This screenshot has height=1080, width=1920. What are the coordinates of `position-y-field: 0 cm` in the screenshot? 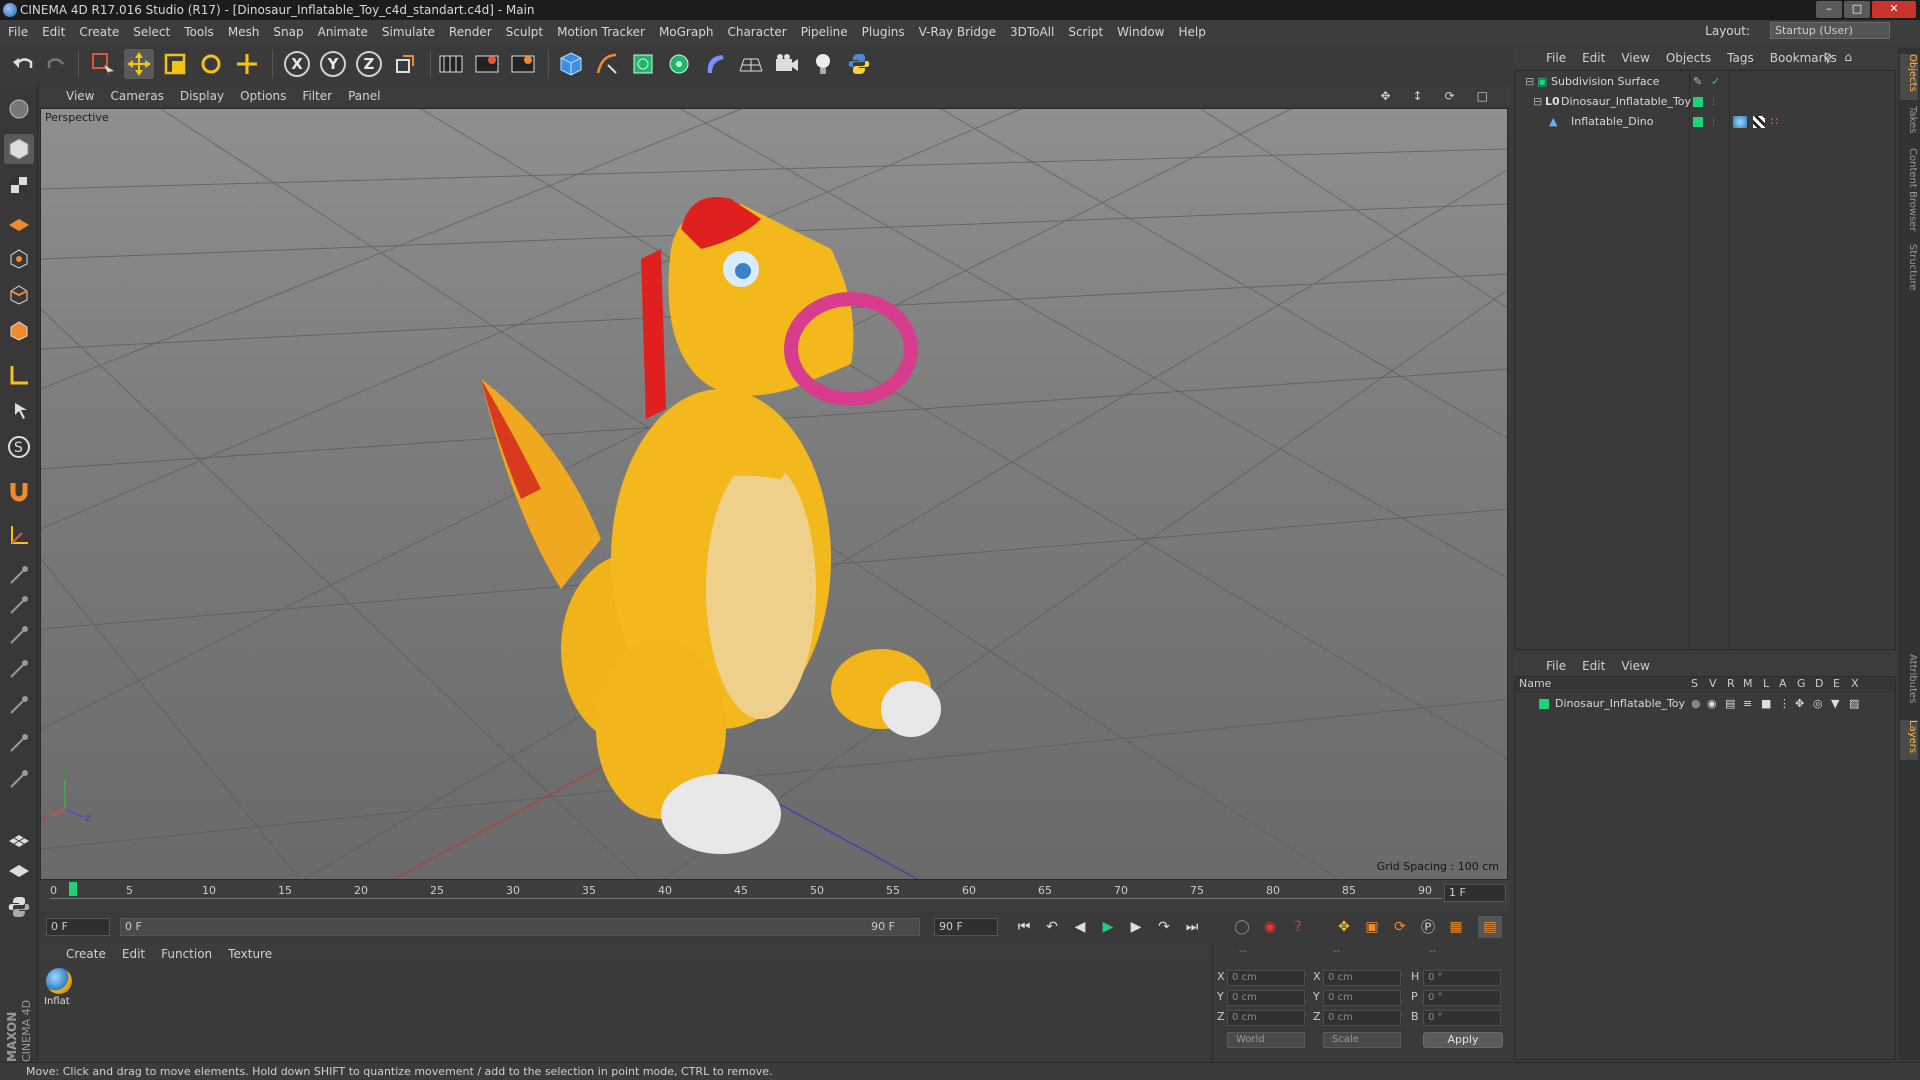 It's located at (1266, 998).